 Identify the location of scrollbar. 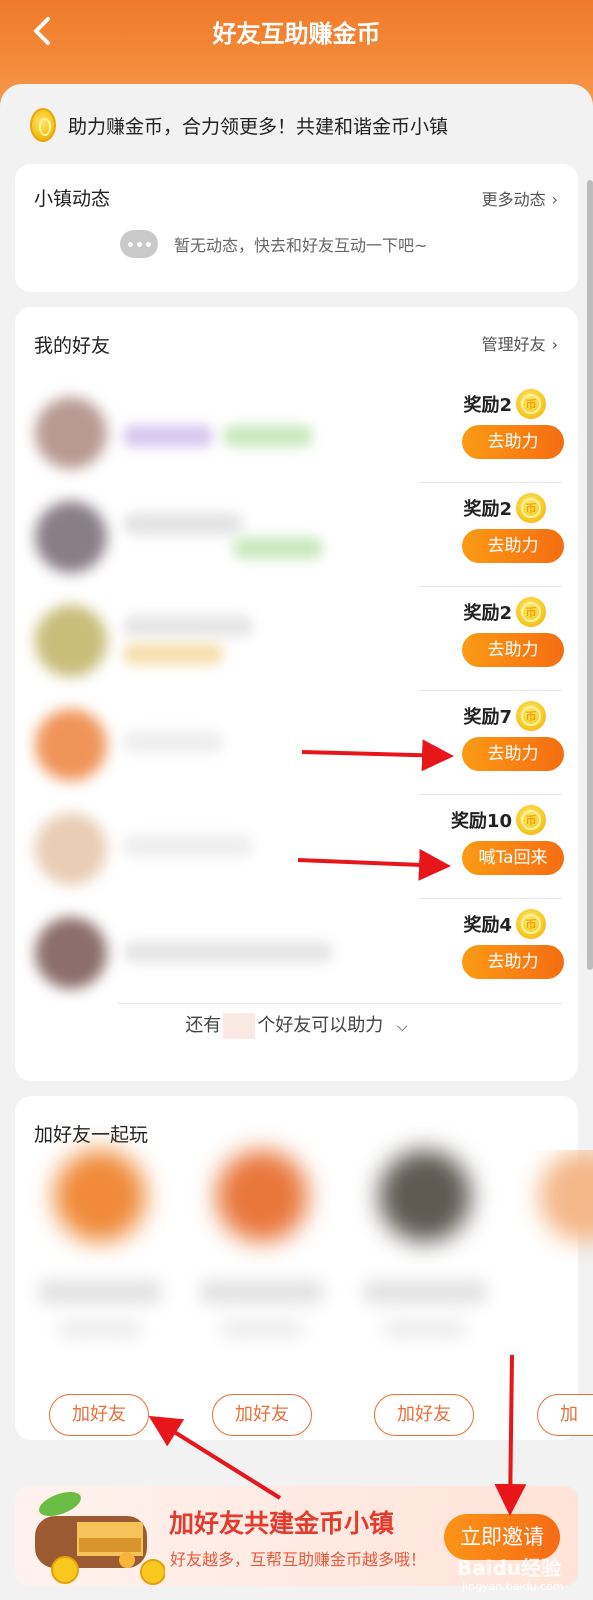
(590, 575).